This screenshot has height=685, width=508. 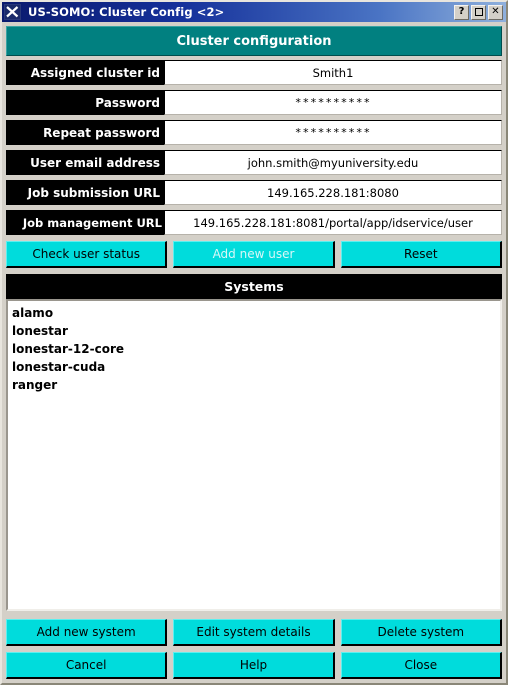 I want to click on window-titlebar: US-SOMO: Cluster Config <2> ? ✕, so click(x=254, y=12).